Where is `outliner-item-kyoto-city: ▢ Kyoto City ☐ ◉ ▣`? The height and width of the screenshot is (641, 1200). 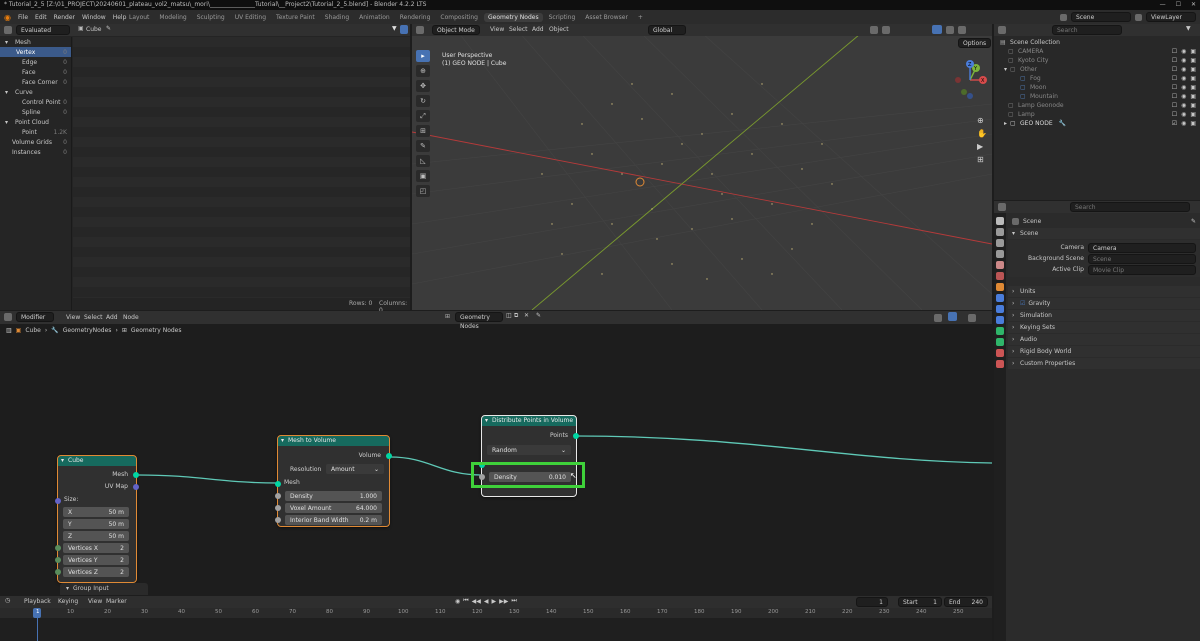
outliner-item-kyoto-city: ▢ Kyoto City ☐ ◉ ▣ is located at coordinates (1097, 60).